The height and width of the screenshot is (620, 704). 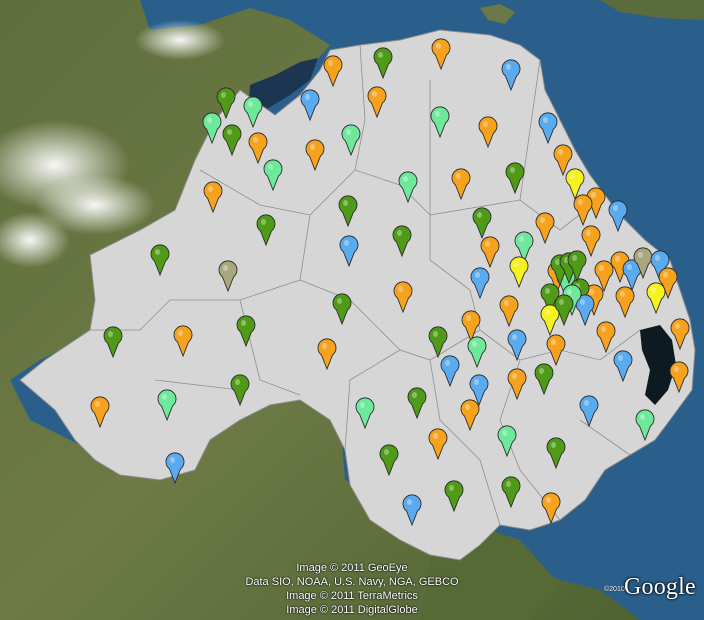 I want to click on cloud, so click(x=180, y=40).